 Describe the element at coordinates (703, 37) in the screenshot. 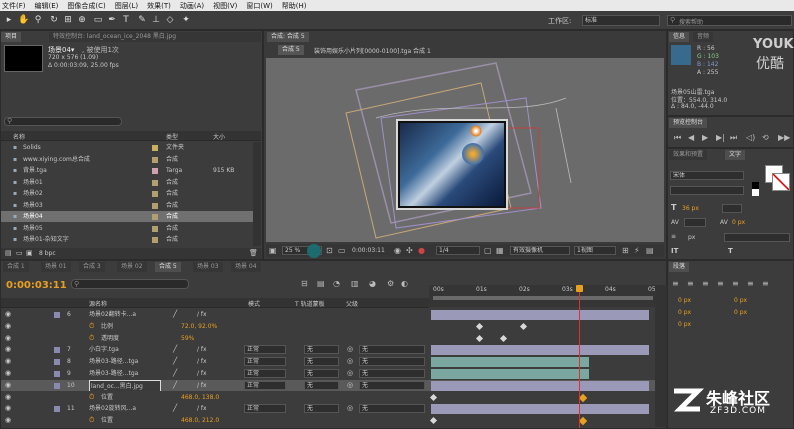

I see `tab-audio: 音频` at that location.